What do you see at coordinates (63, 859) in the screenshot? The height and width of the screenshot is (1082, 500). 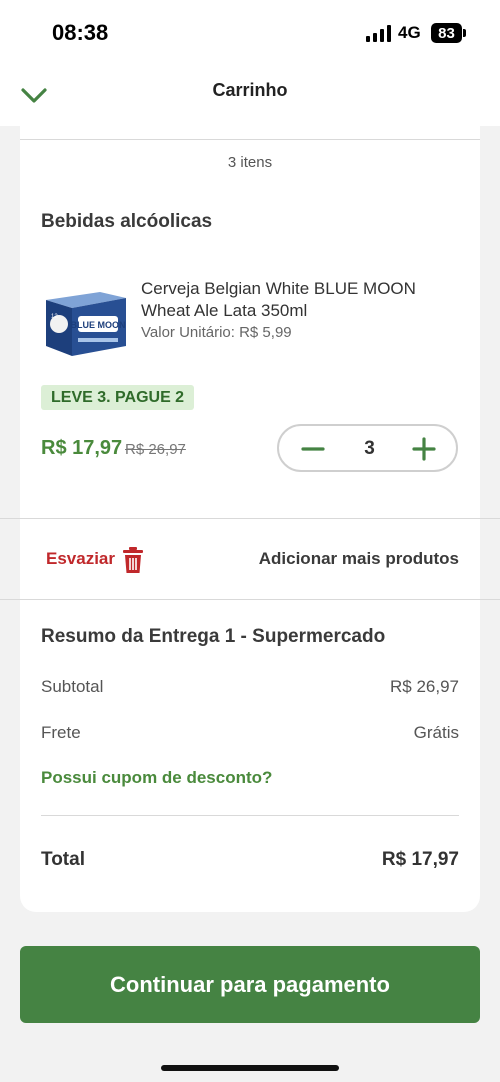 I see `total-label: Total` at bounding box center [63, 859].